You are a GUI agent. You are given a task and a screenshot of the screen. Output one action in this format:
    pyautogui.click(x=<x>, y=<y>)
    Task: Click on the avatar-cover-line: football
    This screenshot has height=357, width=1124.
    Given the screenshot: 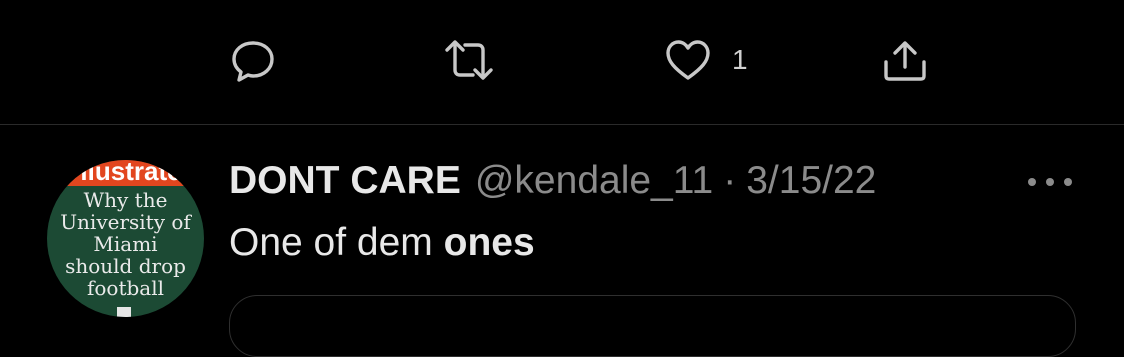 What is the action you would take?
    pyautogui.click(x=125, y=288)
    